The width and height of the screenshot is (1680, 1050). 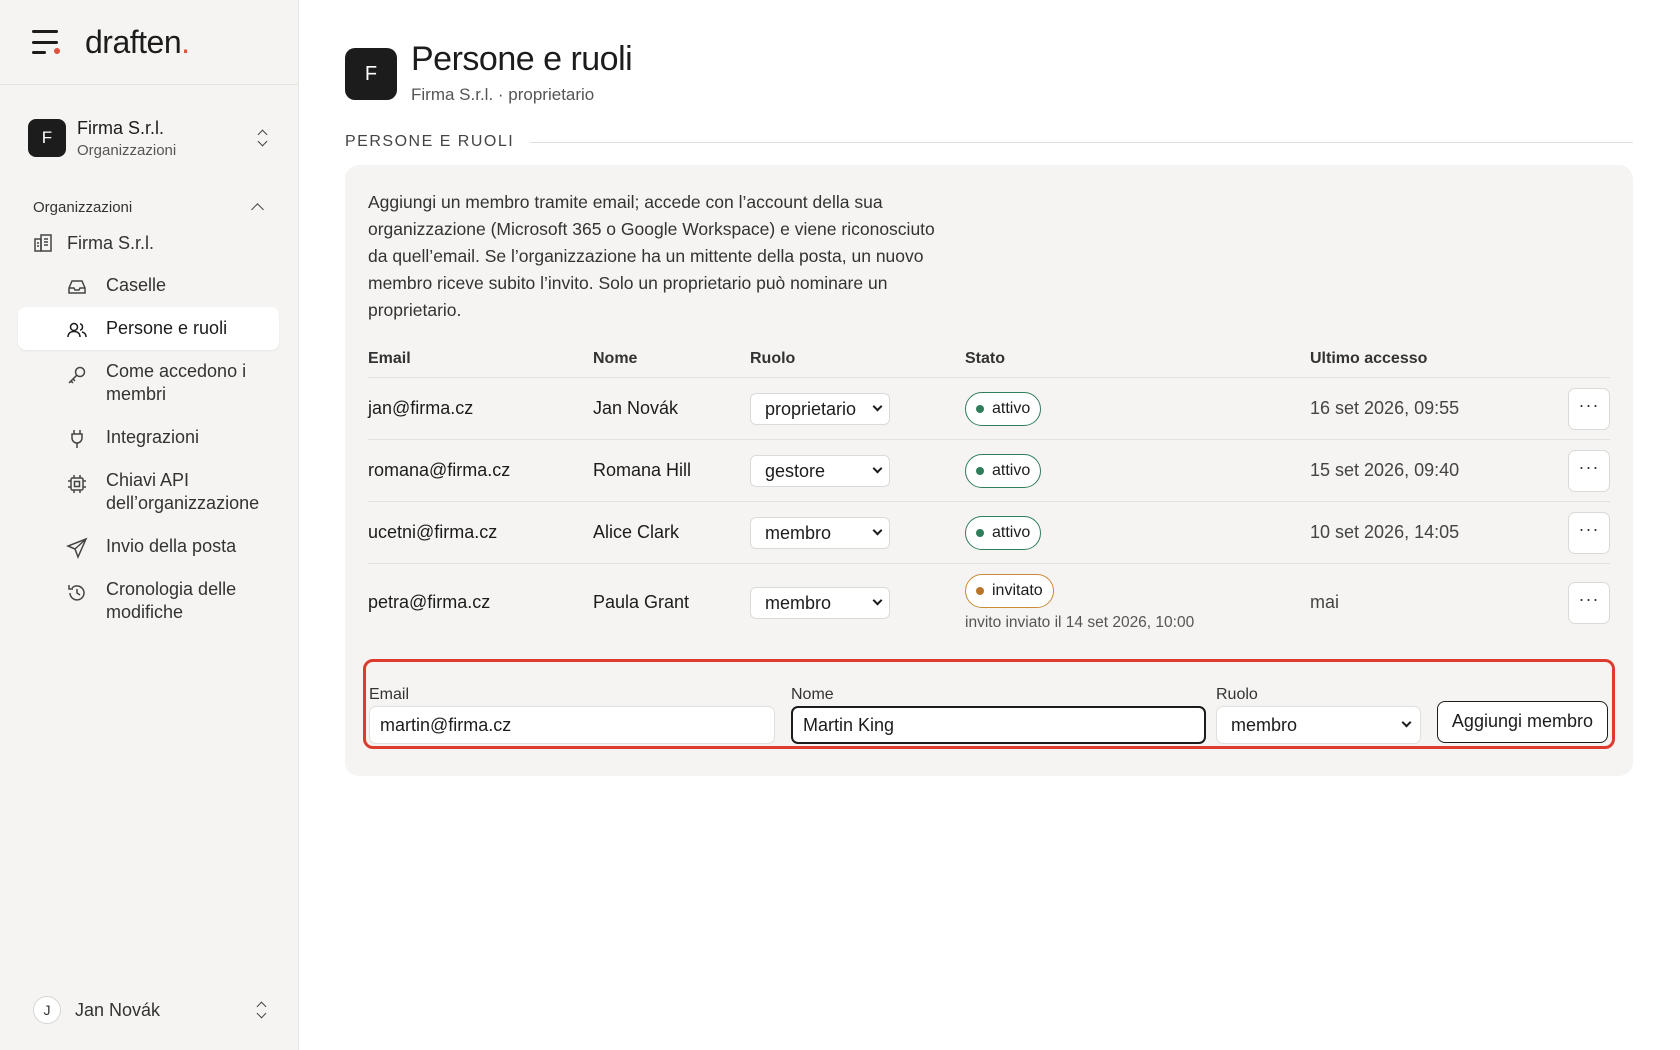 What do you see at coordinates (1081, 142) in the screenshot?
I see `section-divider` at bounding box center [1081, 142].